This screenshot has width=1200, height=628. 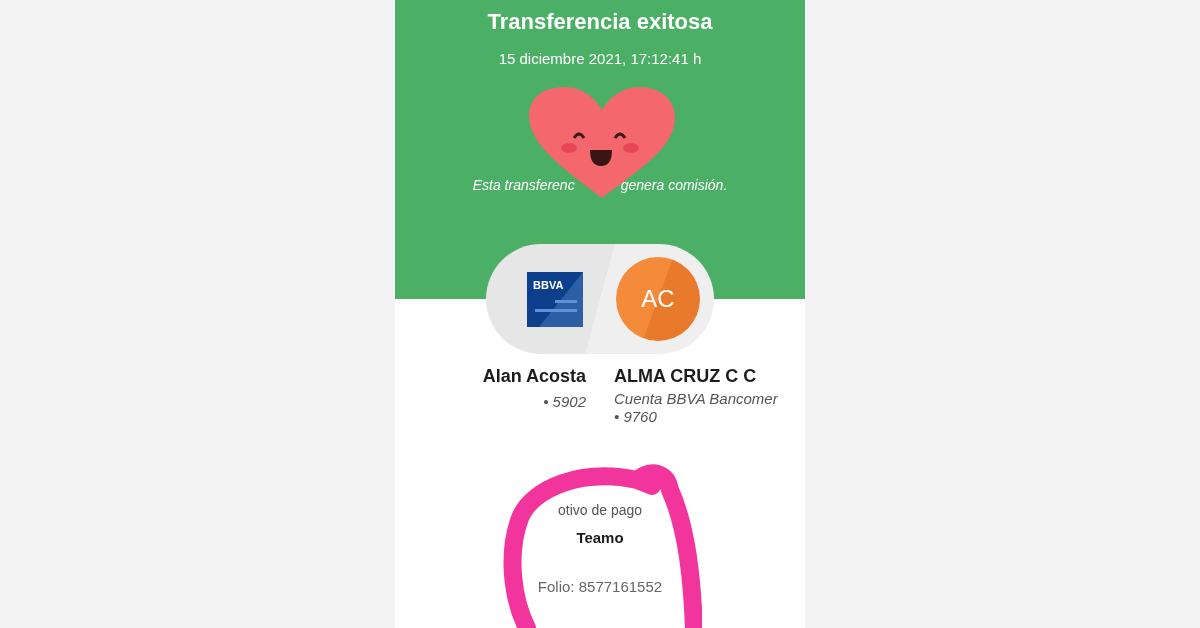 What do you see at coordinates (533, 376) in the screenshot?
I see `sender-name: Alan Acosta` at bounding box center [533, 376].